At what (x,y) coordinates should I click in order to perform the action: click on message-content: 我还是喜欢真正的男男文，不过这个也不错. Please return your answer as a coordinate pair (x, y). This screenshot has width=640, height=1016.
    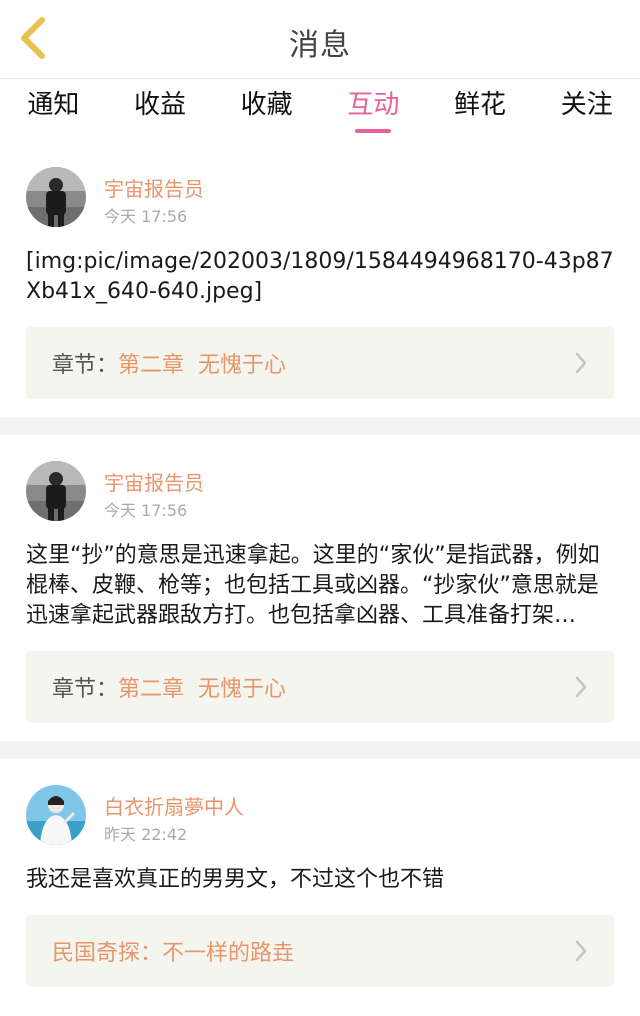
    Looking at the image, I should click on (235, 879).